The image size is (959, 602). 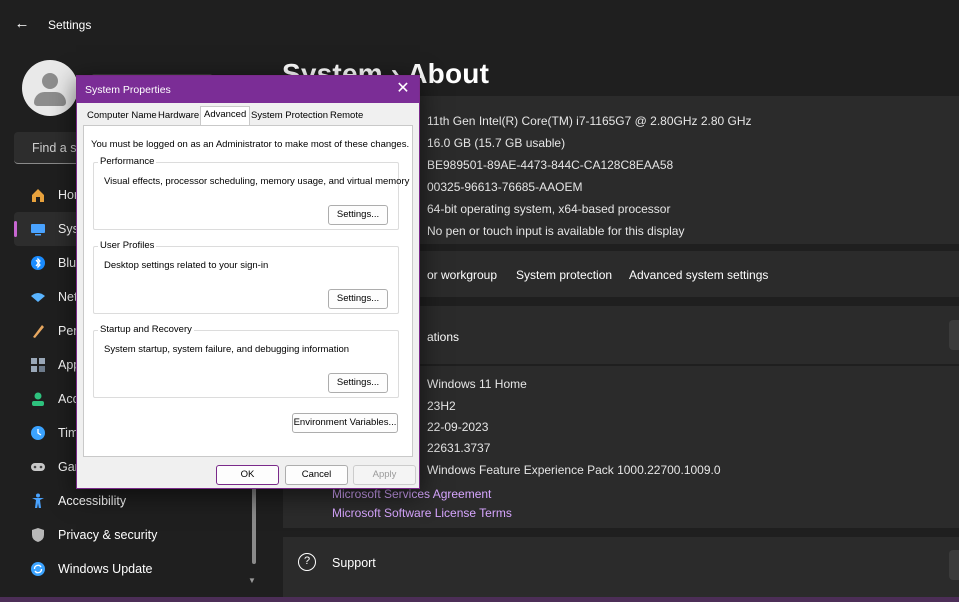 I want to click on tab-system-protection: System Protection, so click(x=289, y=116).